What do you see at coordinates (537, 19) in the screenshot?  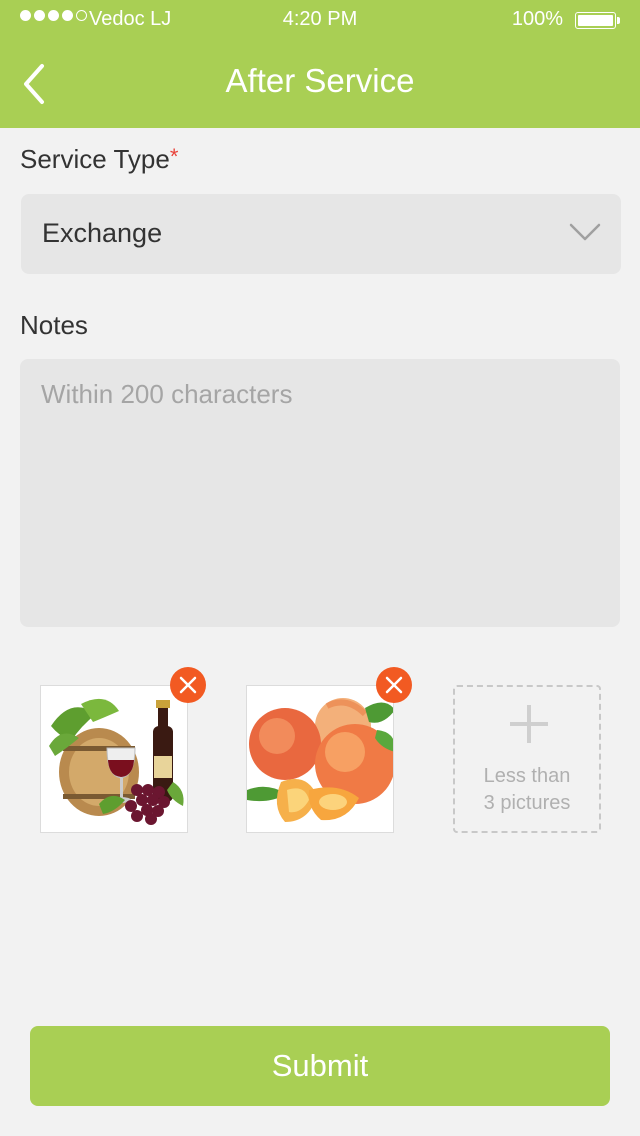 I see `battery-percent: 100%` at bounding box center [537, 19].